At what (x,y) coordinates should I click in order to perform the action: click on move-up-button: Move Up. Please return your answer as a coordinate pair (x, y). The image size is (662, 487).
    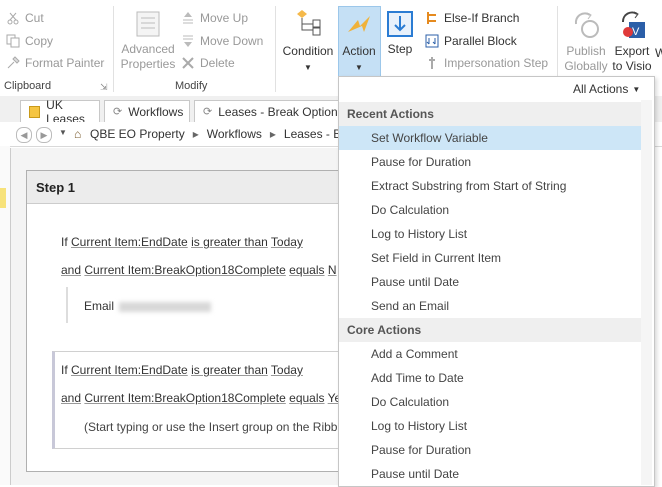
    Looking at the image, I should click on (214, 18).